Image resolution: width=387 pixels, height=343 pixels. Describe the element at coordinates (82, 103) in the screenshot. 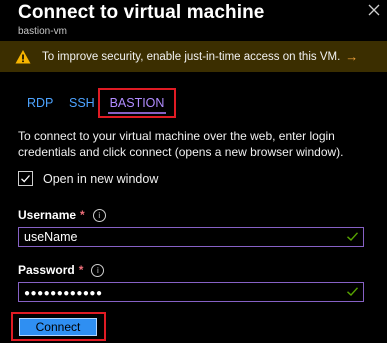

I see `tab-ssh: SSH` at that location.